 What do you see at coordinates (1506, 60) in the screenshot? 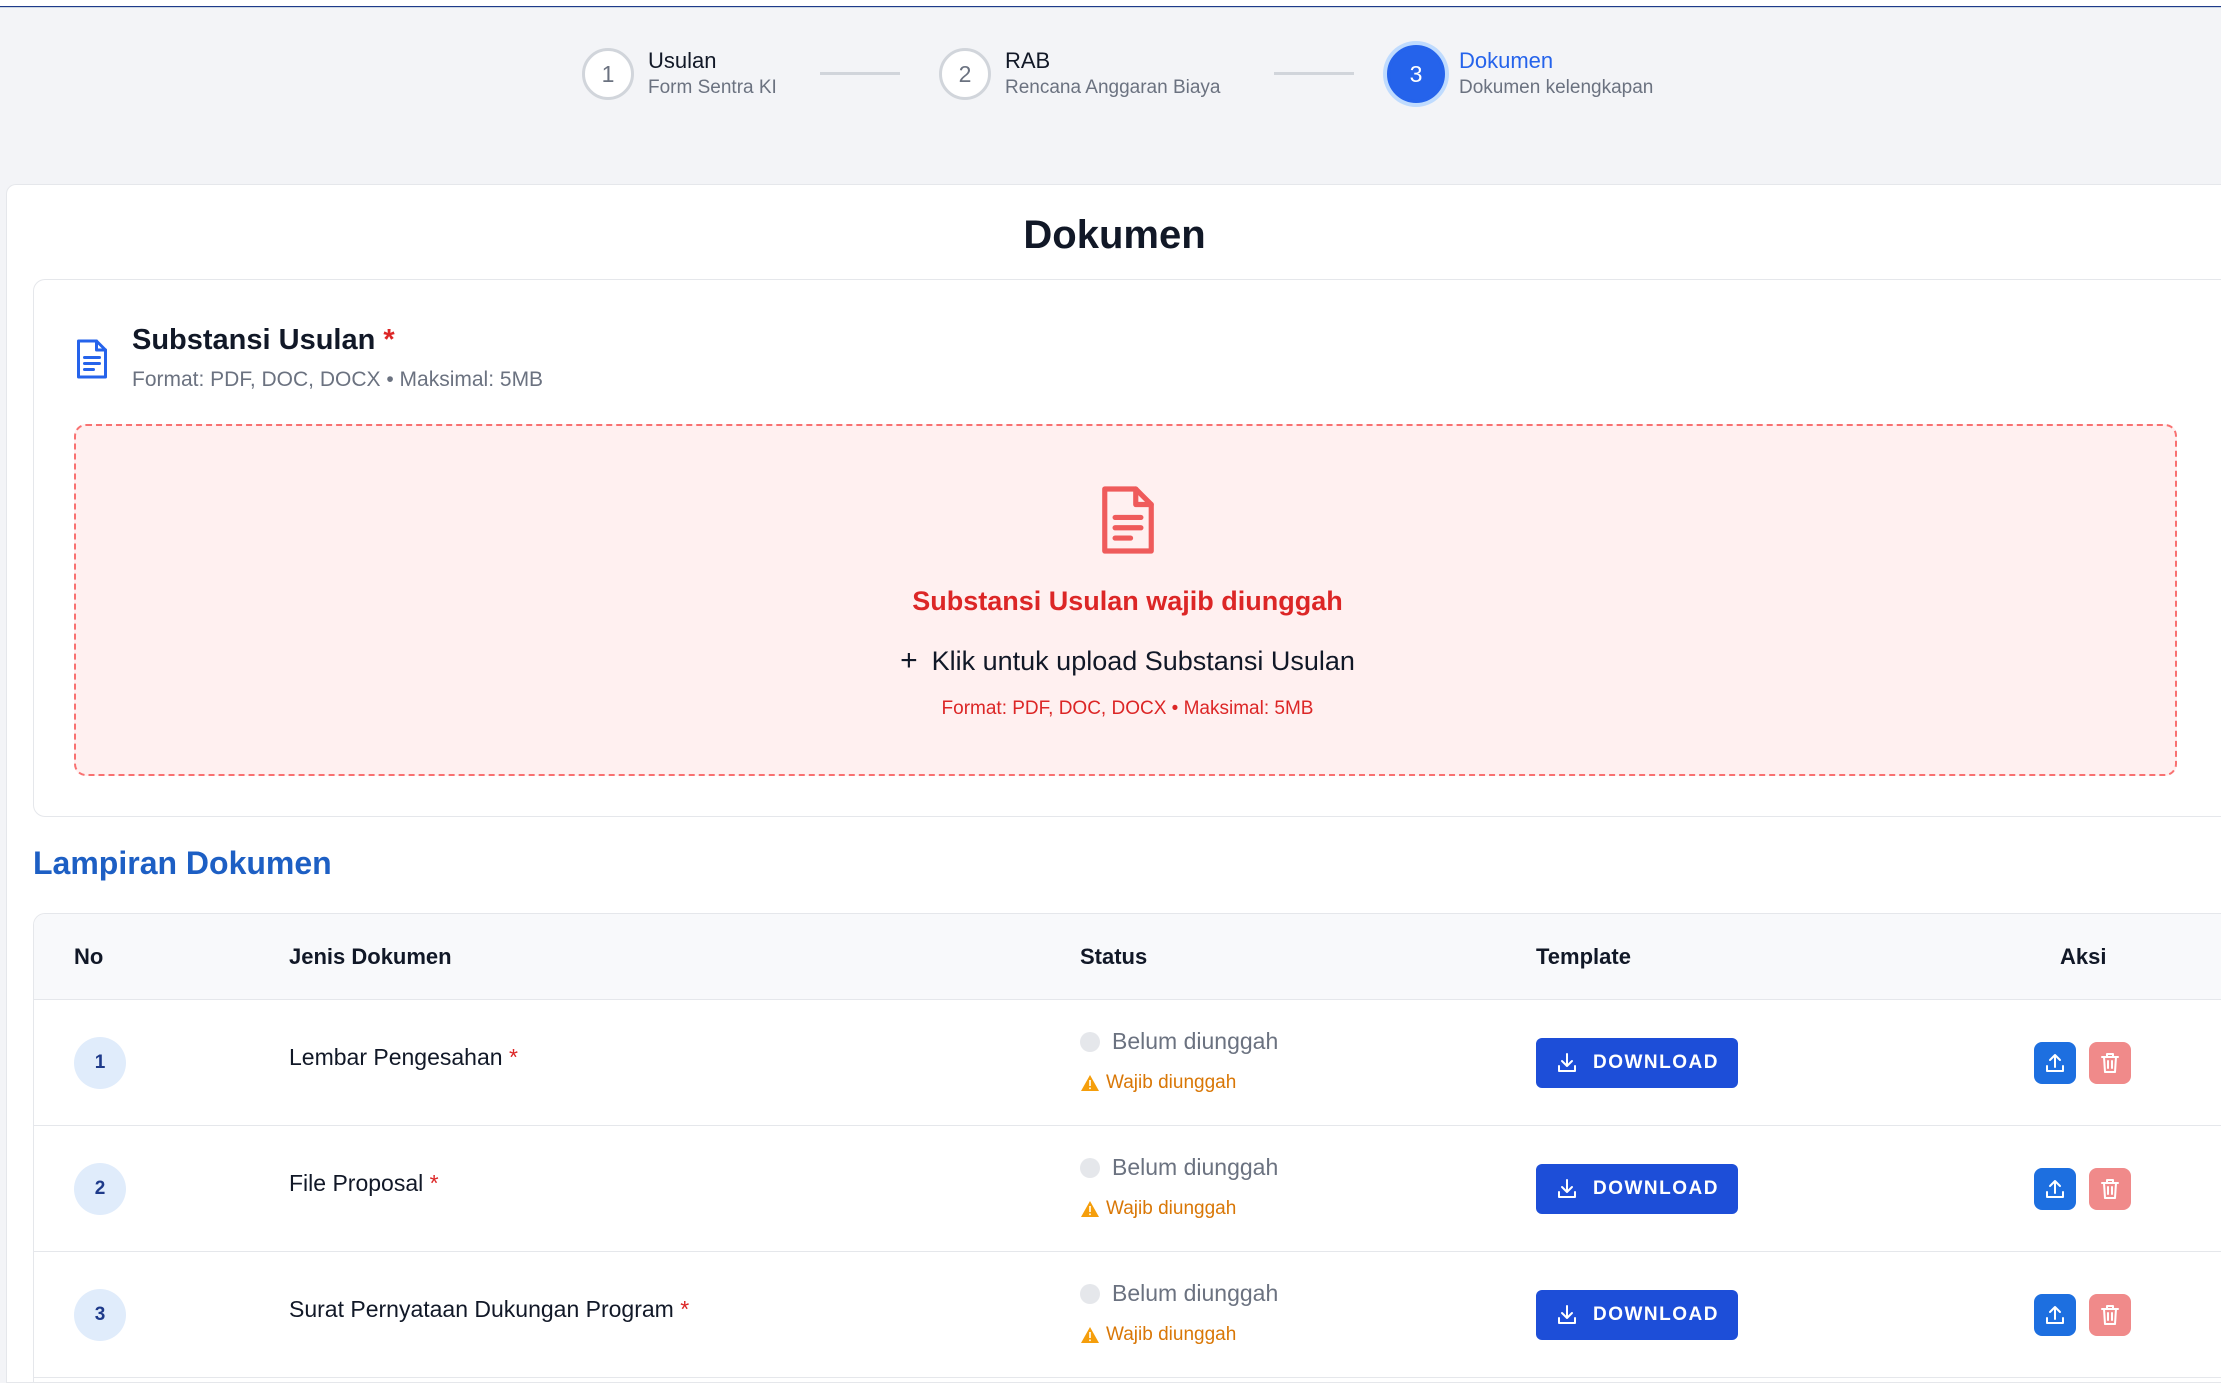
I see `step-title: Dokumen` at bounding box center [1506, 60].